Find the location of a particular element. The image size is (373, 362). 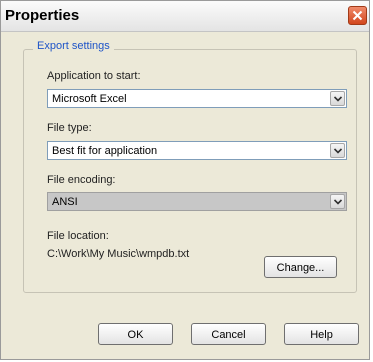

file-type-label: File type: is located at coordinates (69, 128).